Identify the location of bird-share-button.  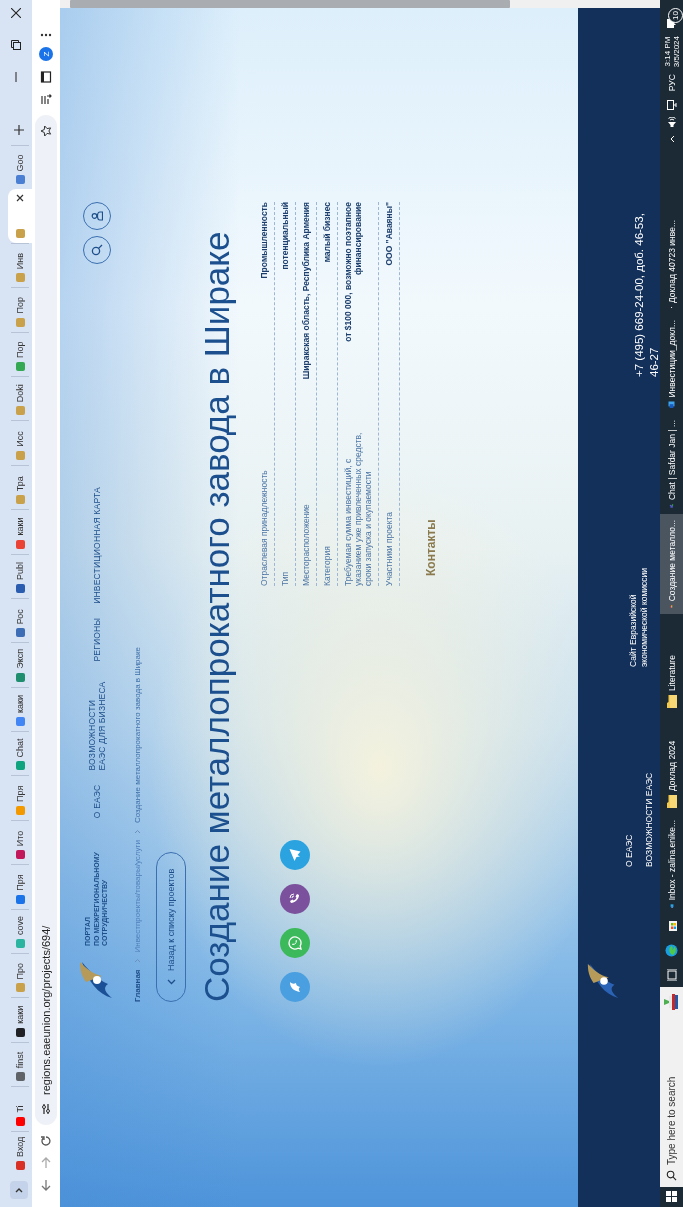
(295, 987).